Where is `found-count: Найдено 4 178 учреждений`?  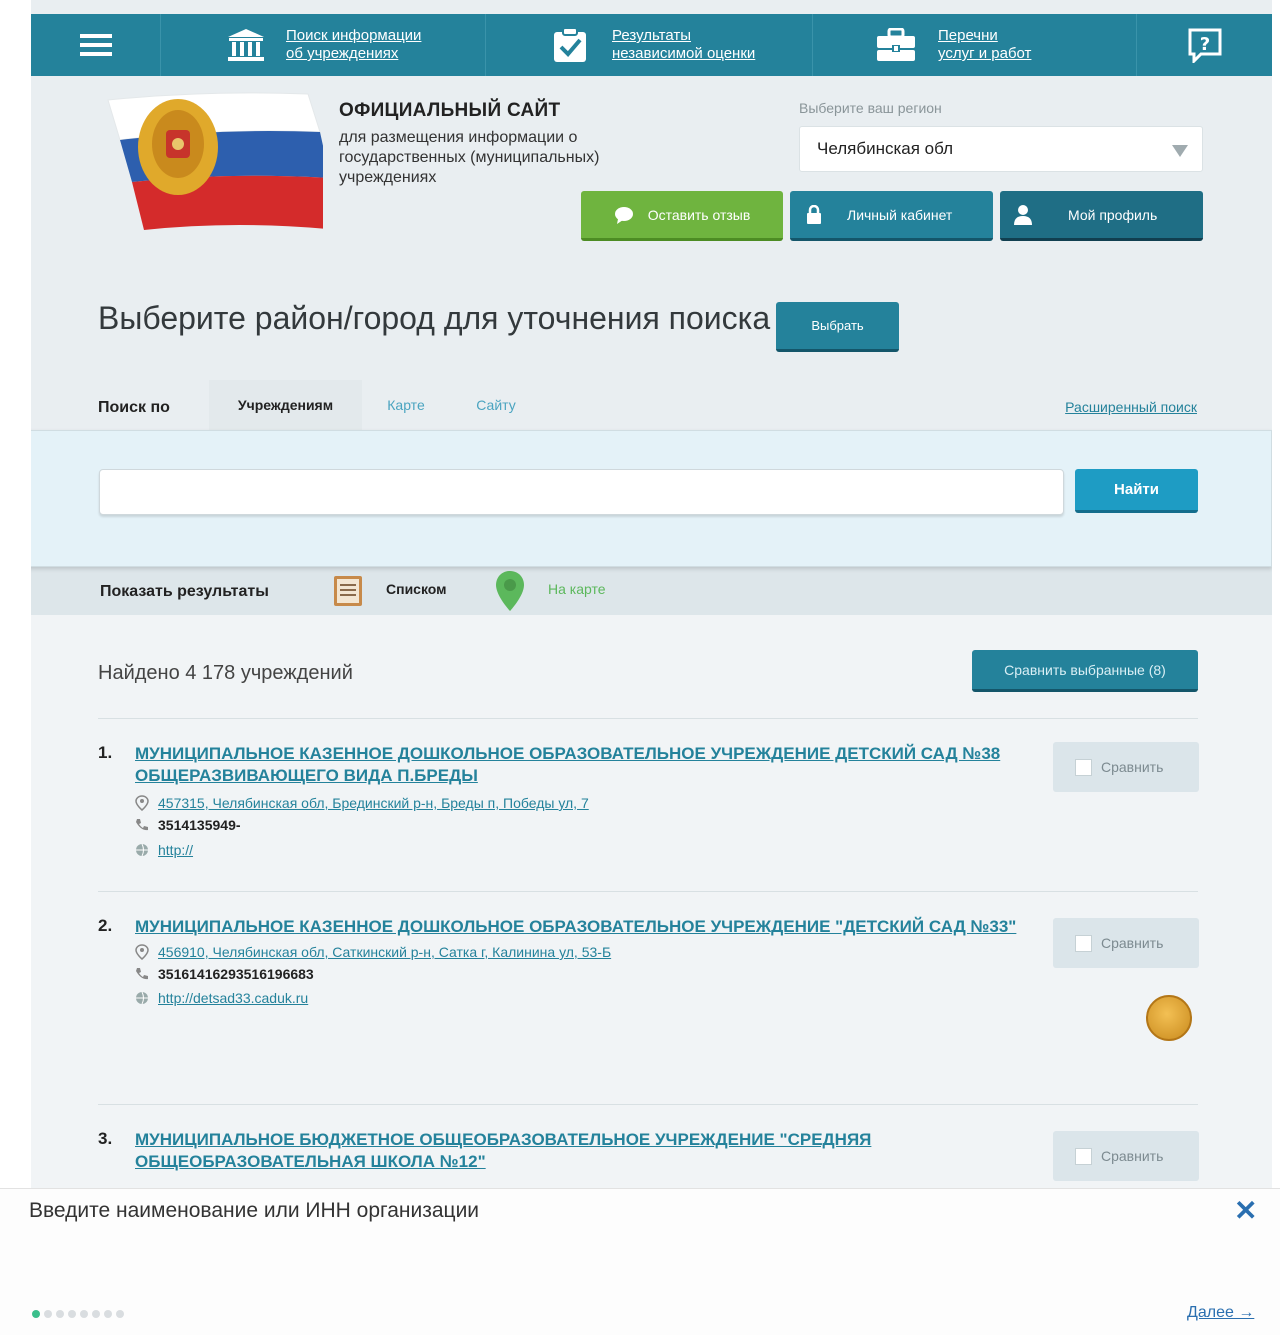
found-count: Найдено 4 178 учреждений is located at coordinates (225, 673).